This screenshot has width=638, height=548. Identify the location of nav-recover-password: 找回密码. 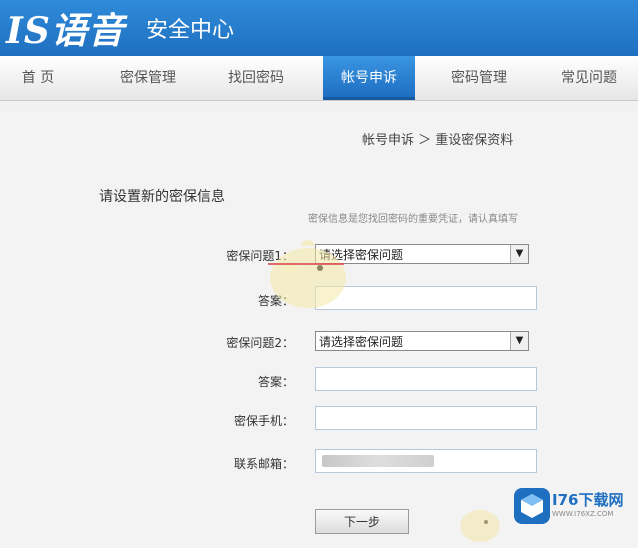
(256, 78).